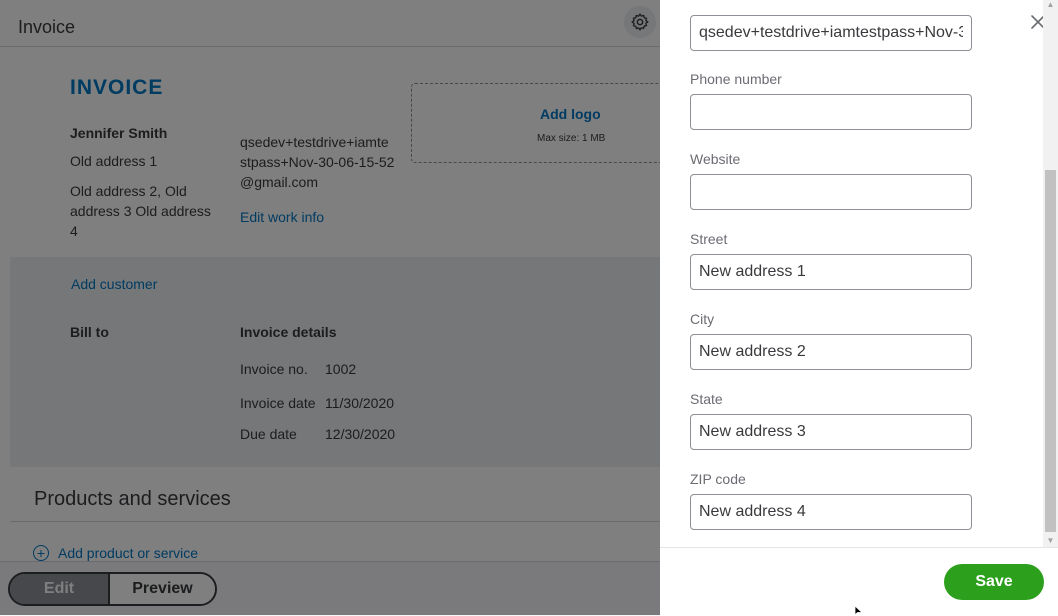 The width and height of the screenshot is (1058, 616). I want to click on scroll-up-icon: ▲, so click(1050, 5).